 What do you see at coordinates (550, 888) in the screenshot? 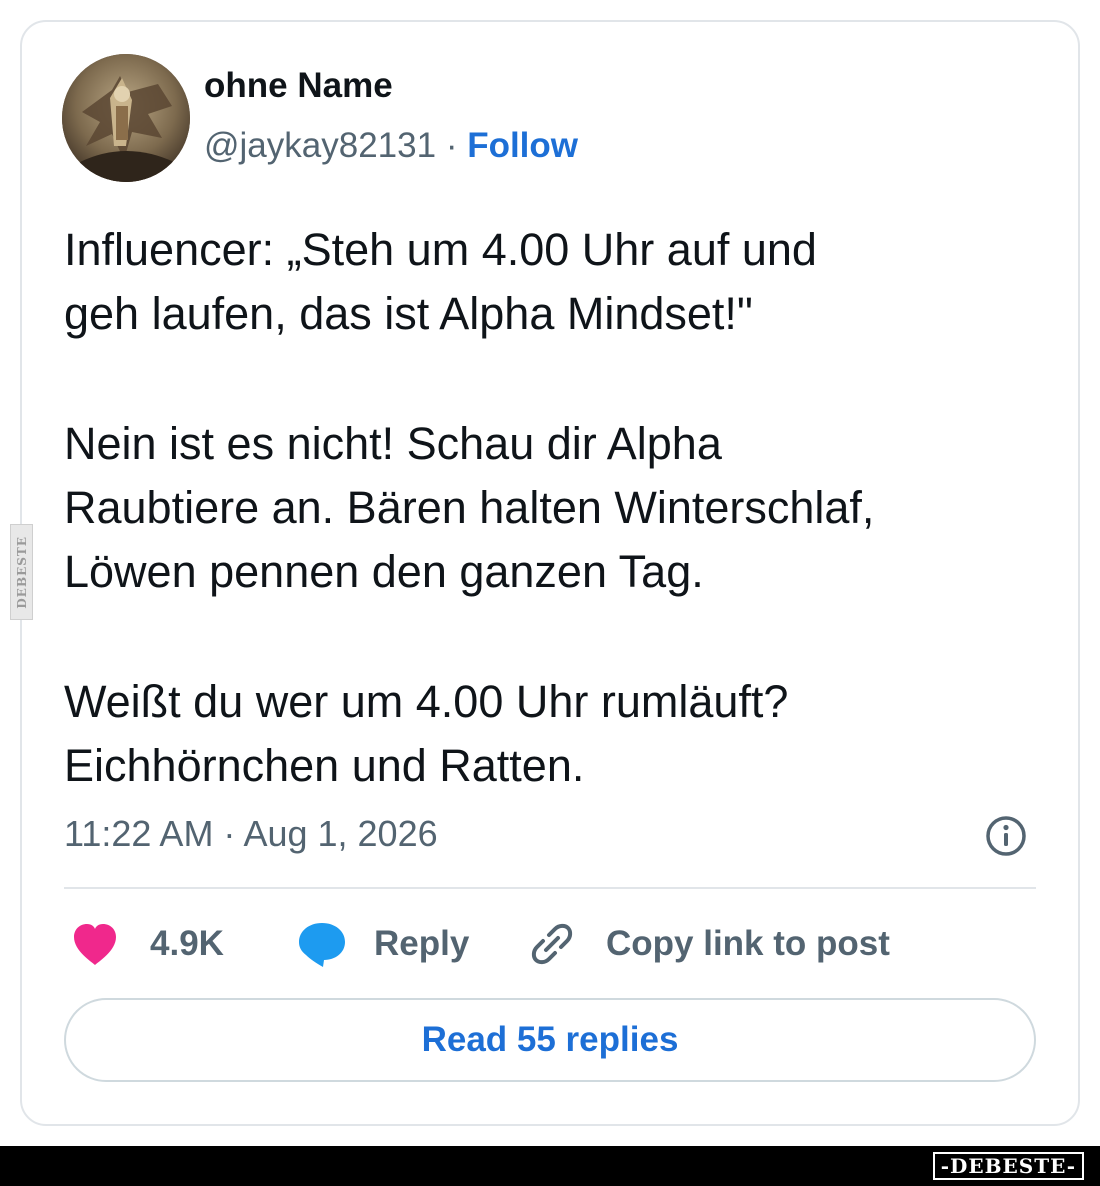
I see `divider` at bounding box center [550, 888].